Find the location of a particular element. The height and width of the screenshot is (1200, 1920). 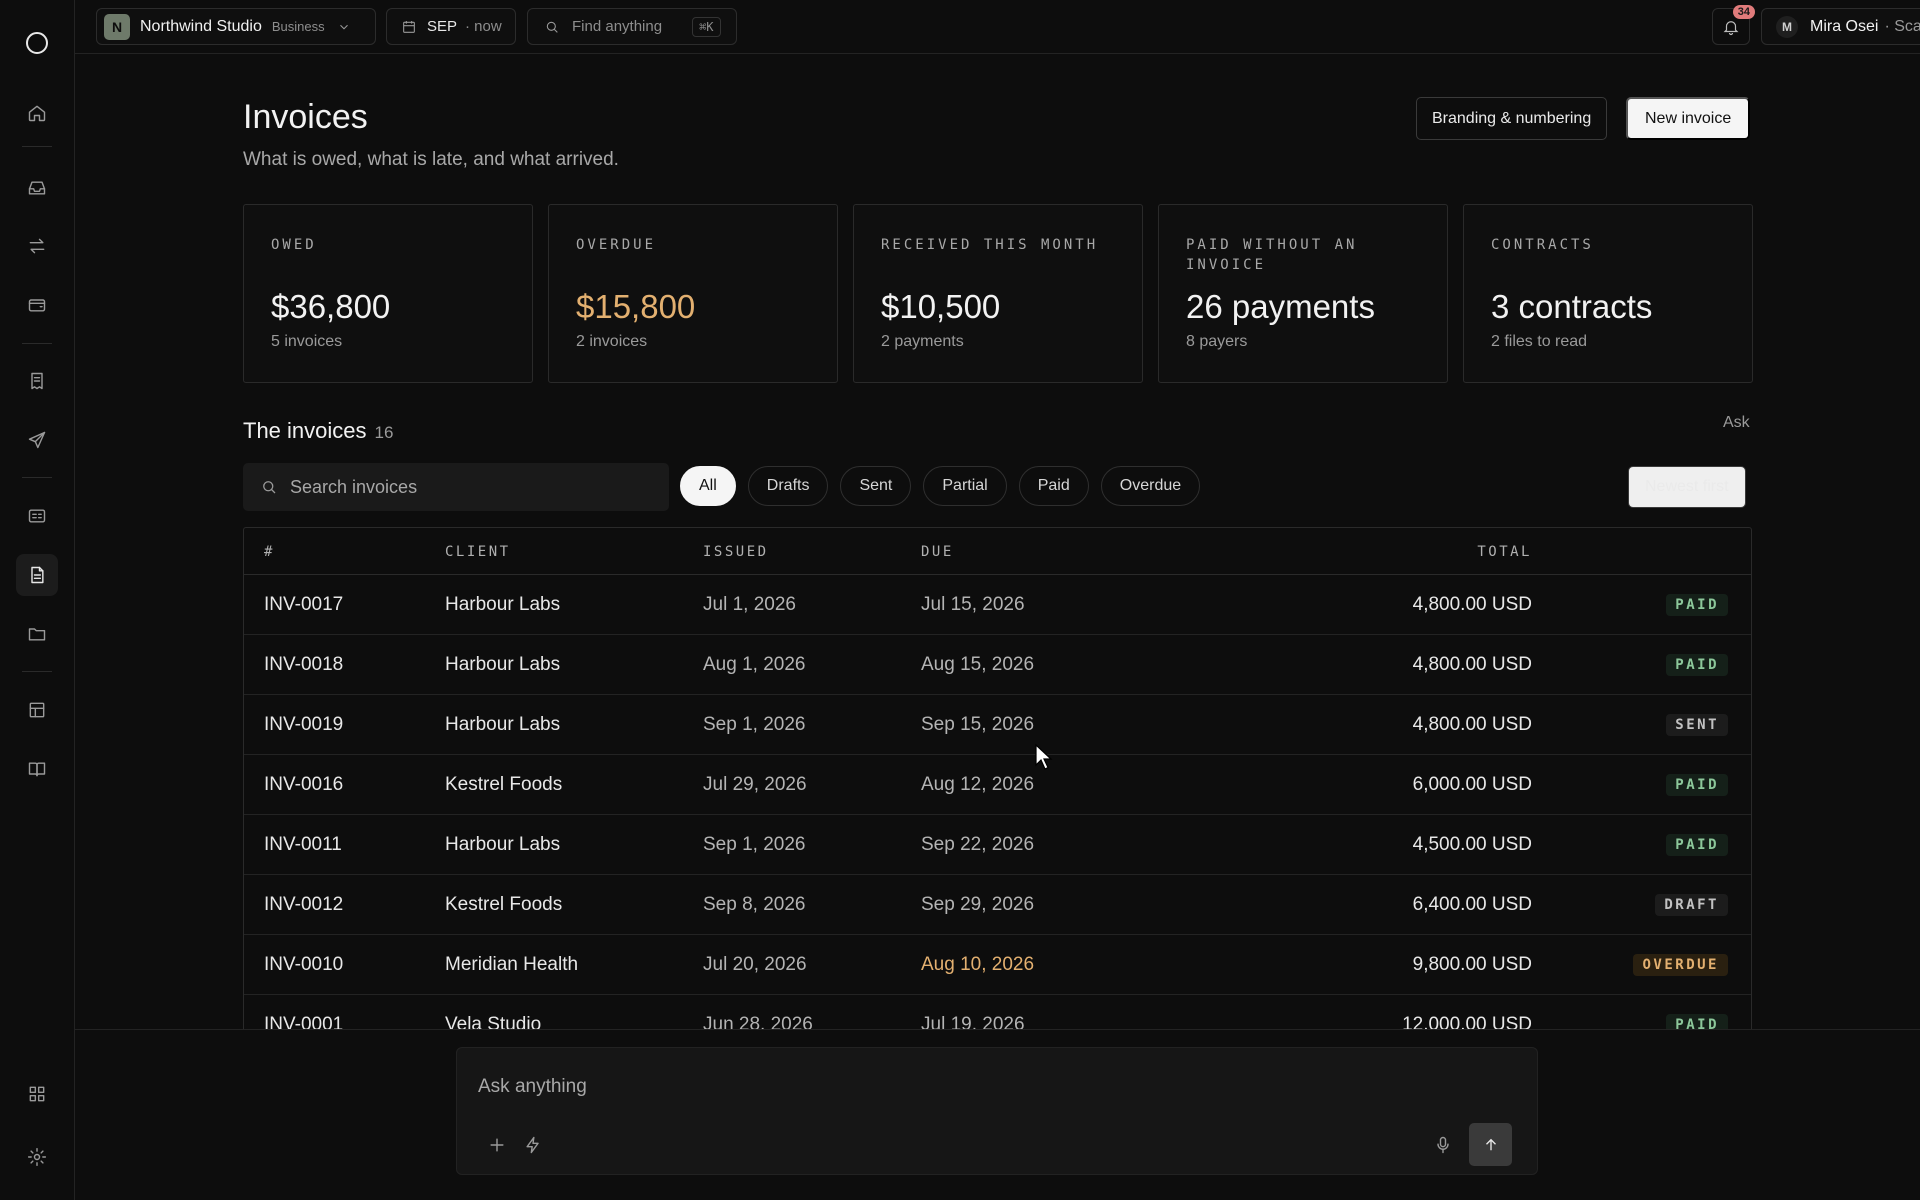

period-sub: · now is located at coordinates (483, 26).